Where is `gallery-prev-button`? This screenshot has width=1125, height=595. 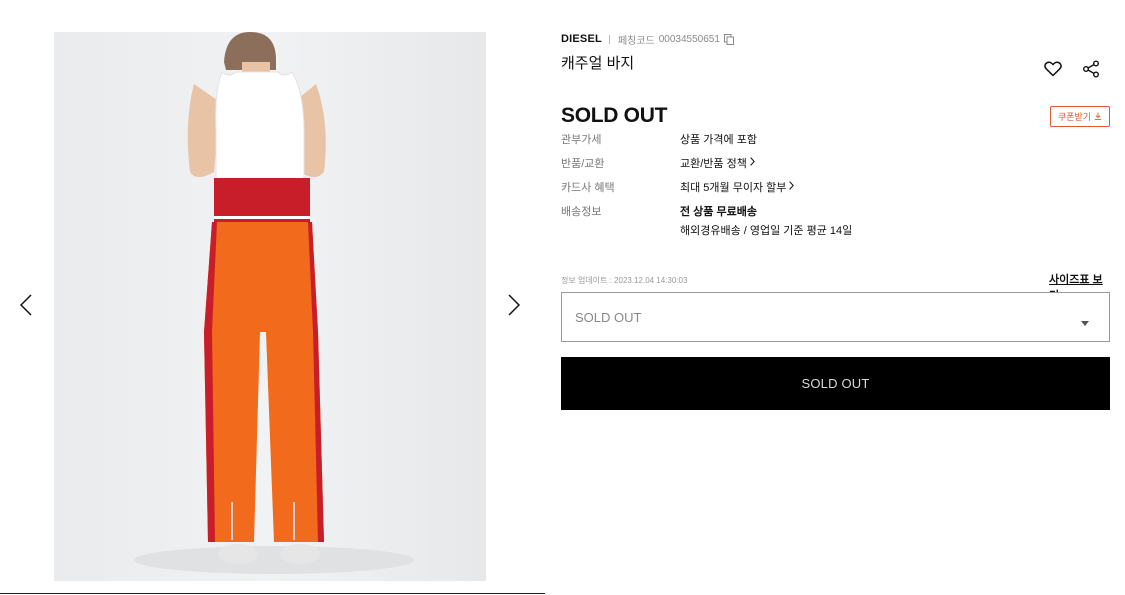 gallery-prev-button is located at coordinates (26, 307).